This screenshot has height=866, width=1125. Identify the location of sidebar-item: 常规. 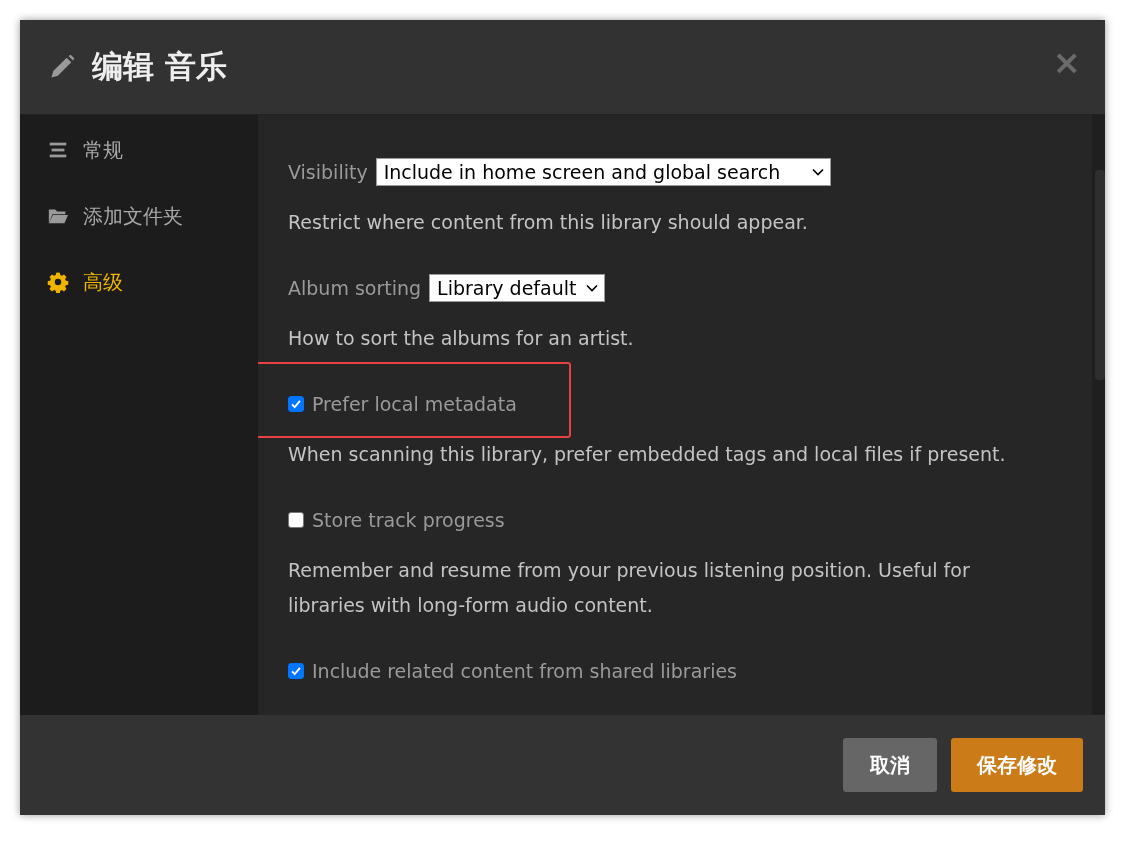
(139, 150).